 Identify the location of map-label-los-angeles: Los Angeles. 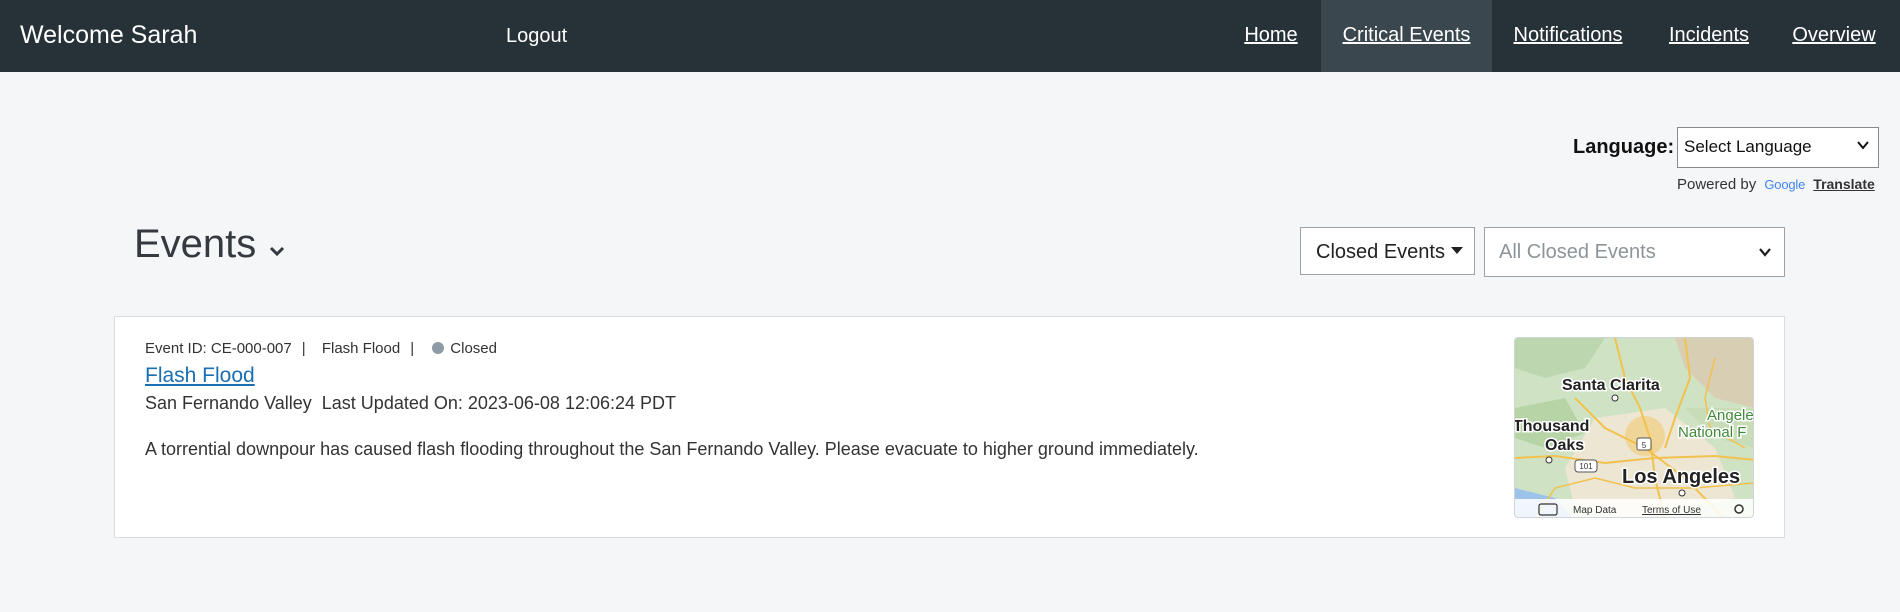
(1681, 477).